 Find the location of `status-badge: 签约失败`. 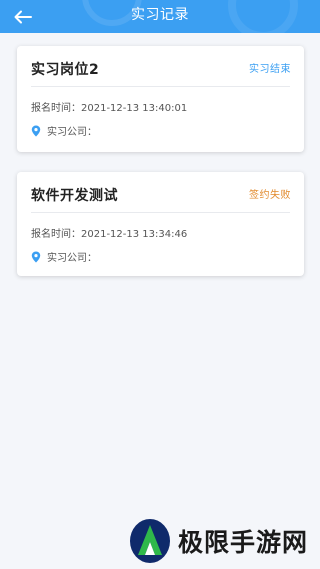

status-badge: 签约失败 is located at coordinates (270, 195).